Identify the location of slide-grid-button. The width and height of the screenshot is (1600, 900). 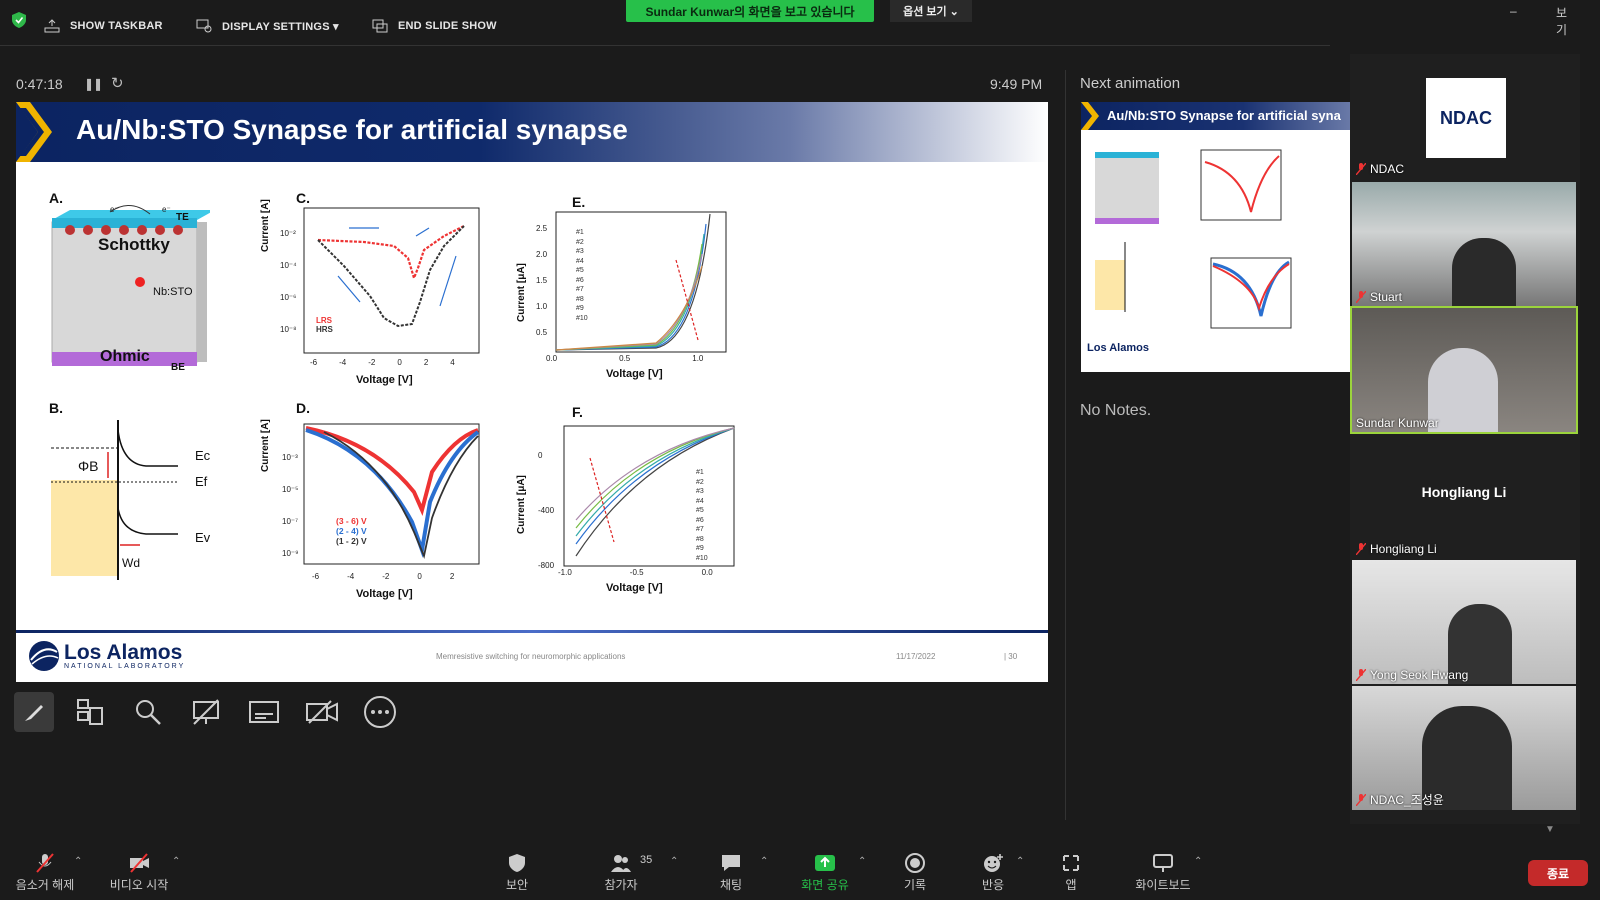
(90, 712).